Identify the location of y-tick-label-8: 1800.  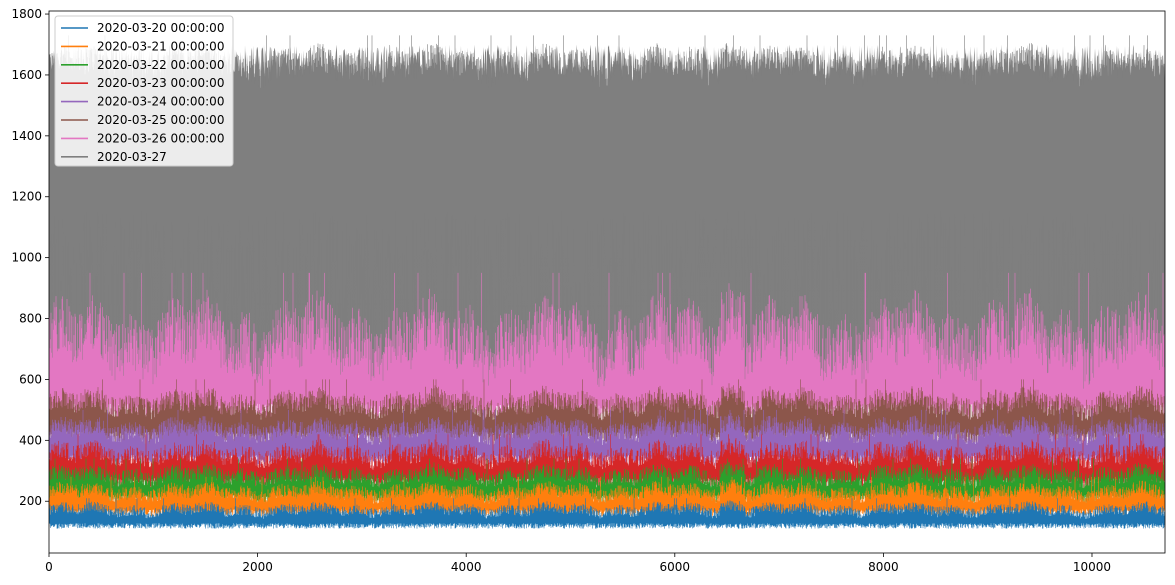
(26, 14).